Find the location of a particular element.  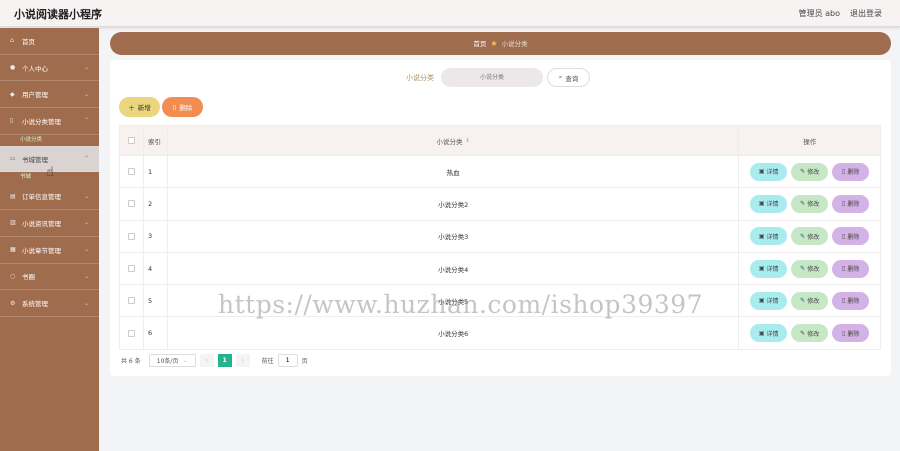

goto-label: 前往 is located at coordinates (267, 361).